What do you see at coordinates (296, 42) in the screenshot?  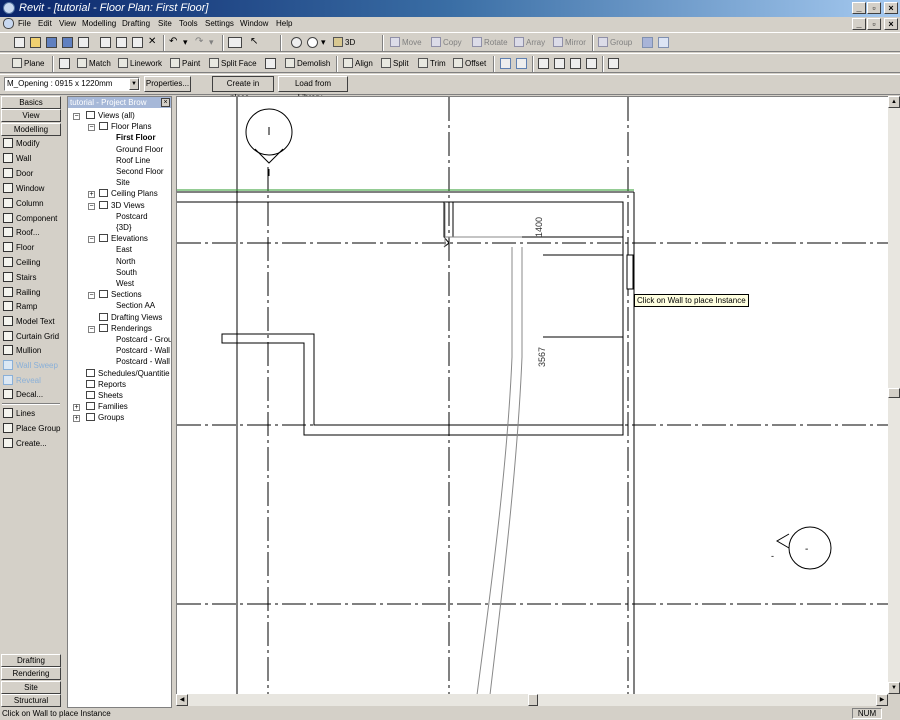 I see `view-icon` at bounding box center [296, 42].